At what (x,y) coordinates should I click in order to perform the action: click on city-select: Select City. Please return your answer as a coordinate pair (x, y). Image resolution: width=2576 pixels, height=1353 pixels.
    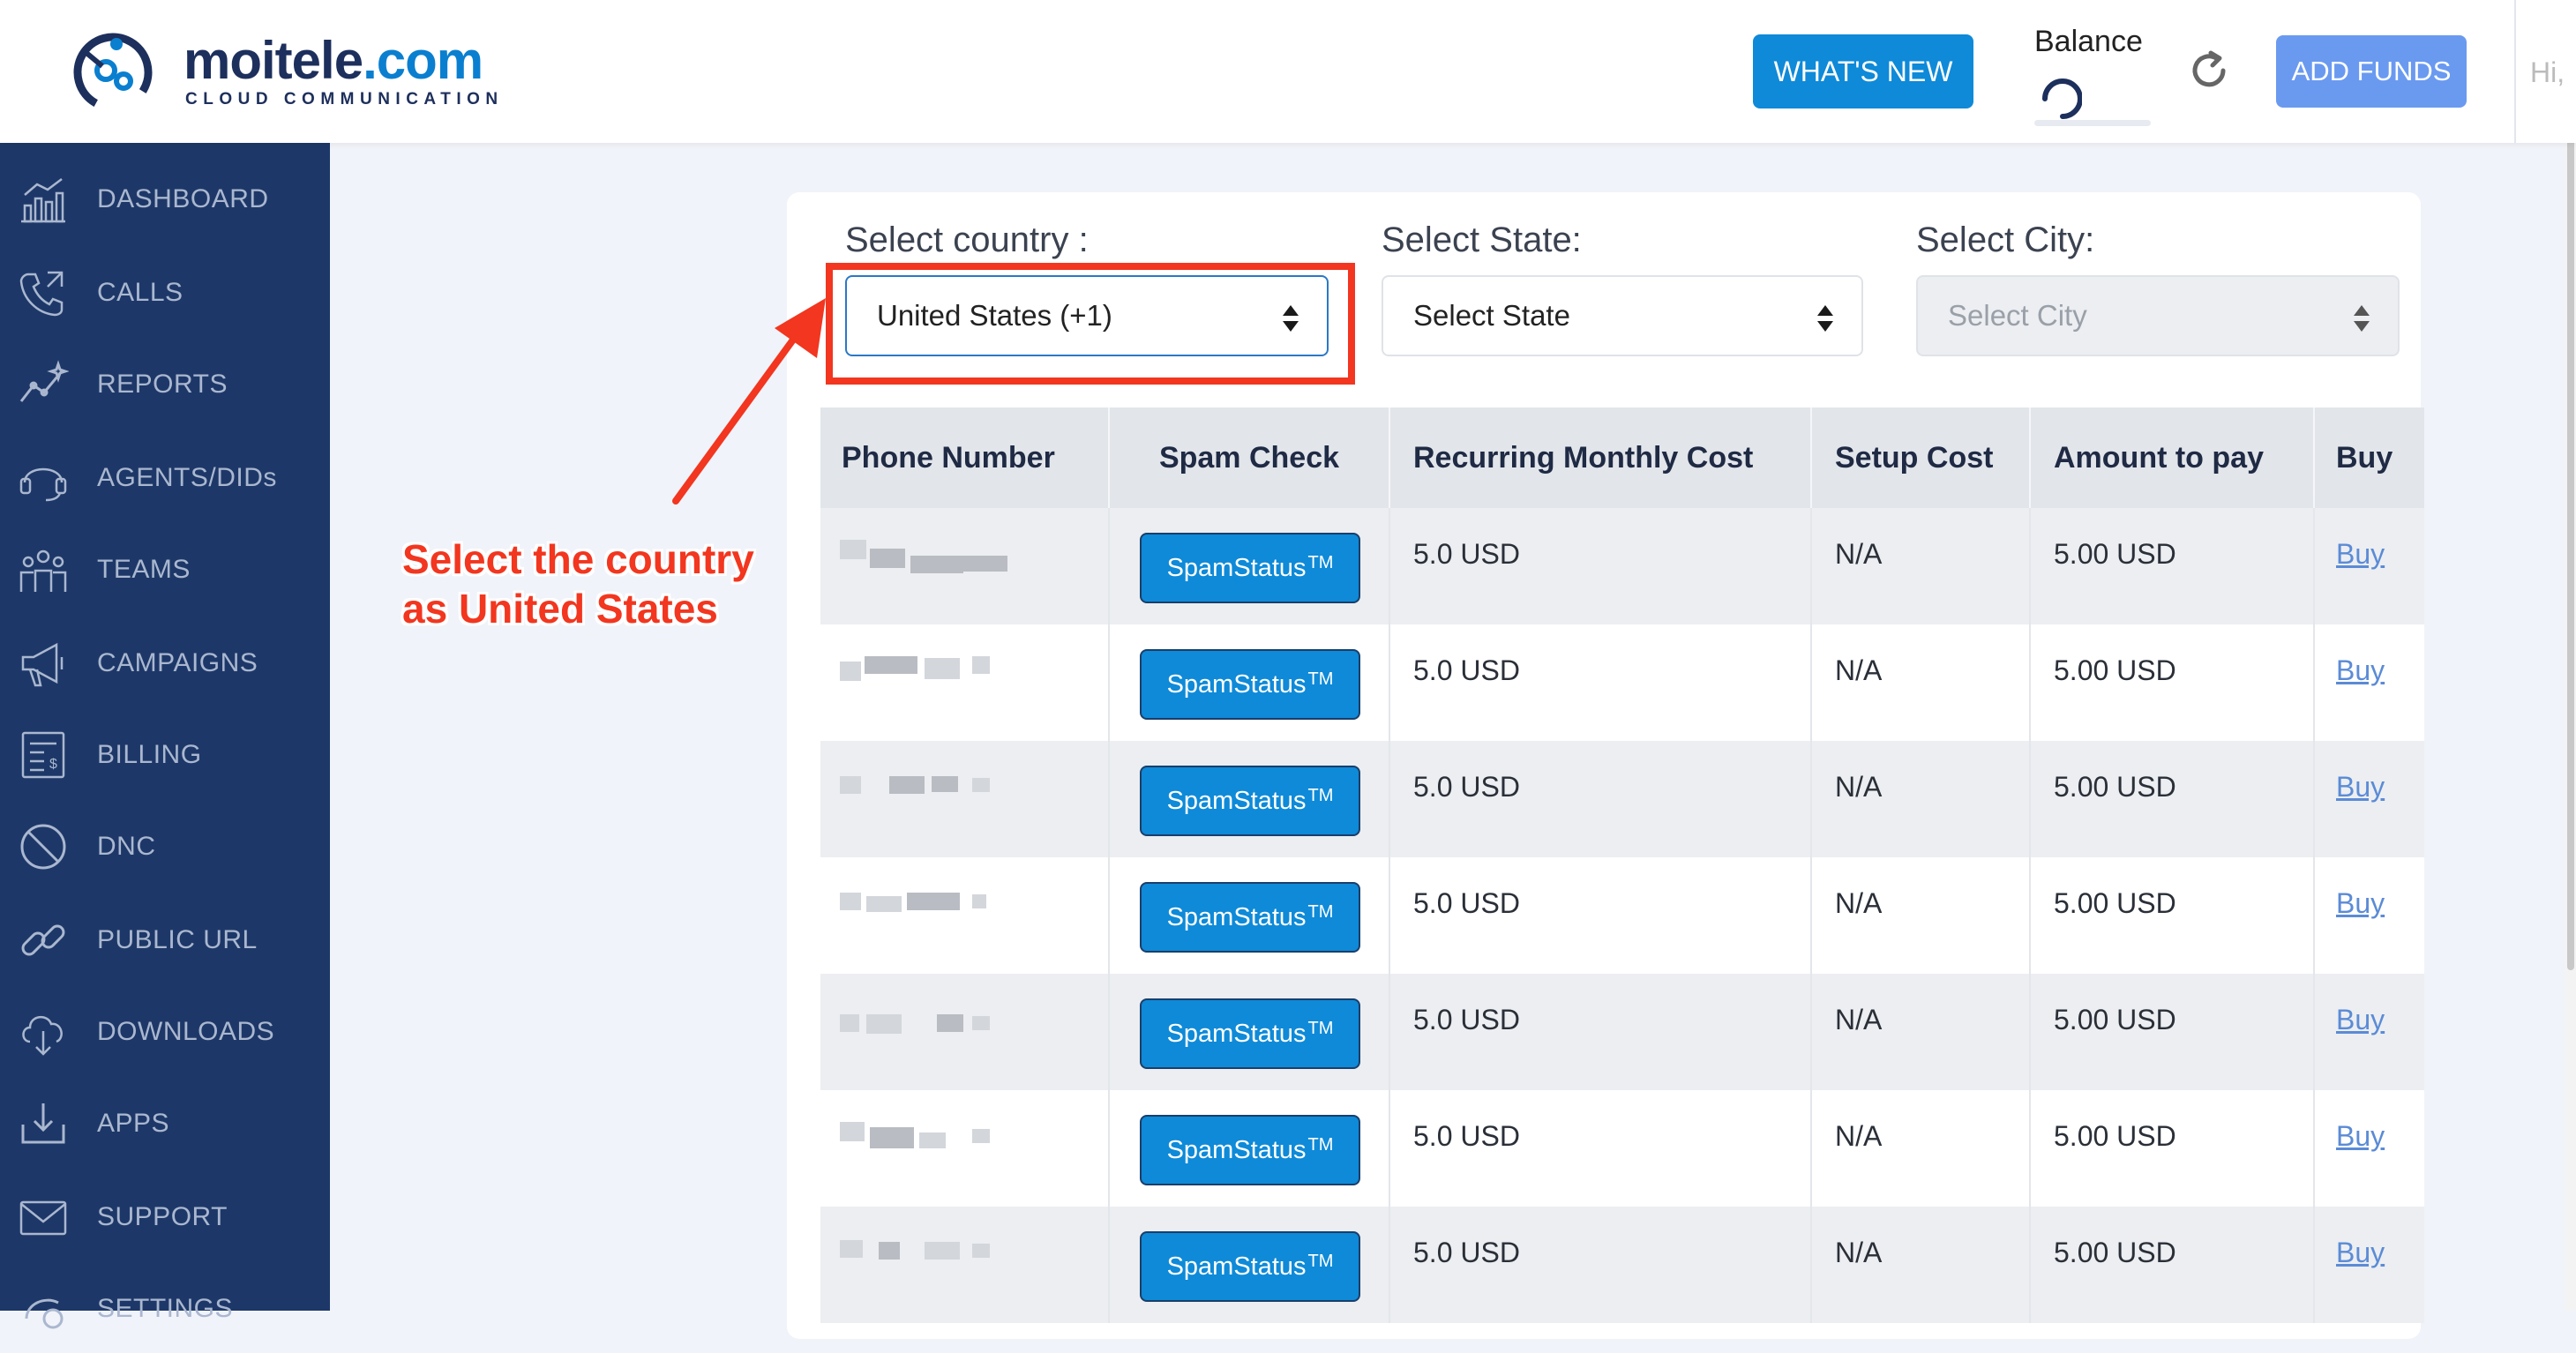
    Looking at the image, I should click on (2158, 315).